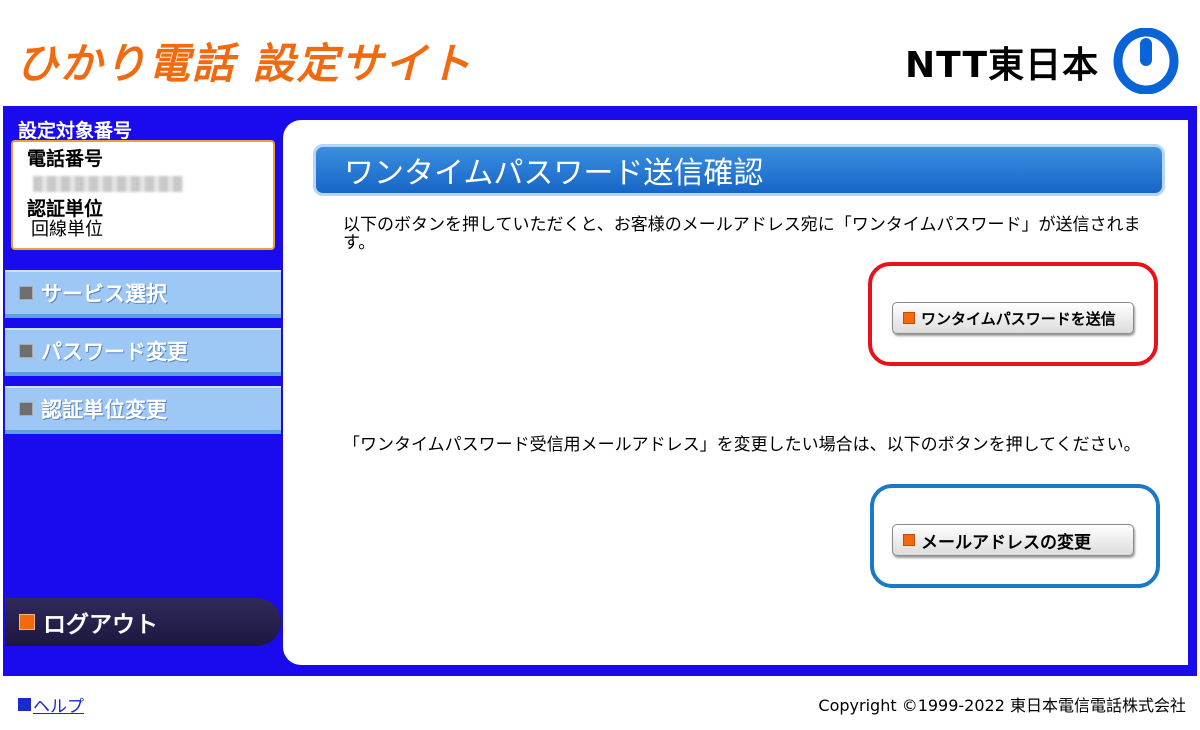  Describe the element at coordinates (114, 352) in the screenshot. I see `sidebar-item-label: パスワード変更` at that location.